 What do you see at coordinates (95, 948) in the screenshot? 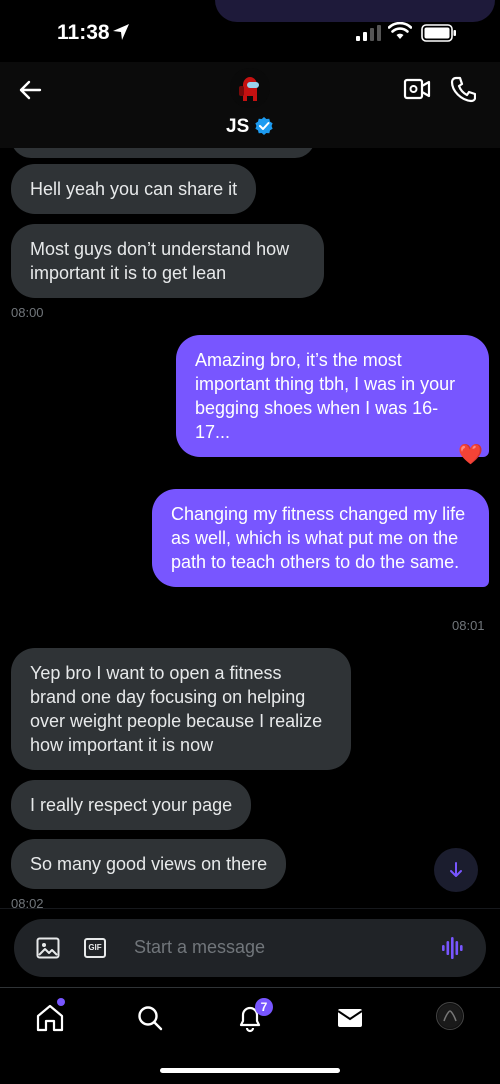
I see `gif-button: GIF` at bounding box center [95, 948].